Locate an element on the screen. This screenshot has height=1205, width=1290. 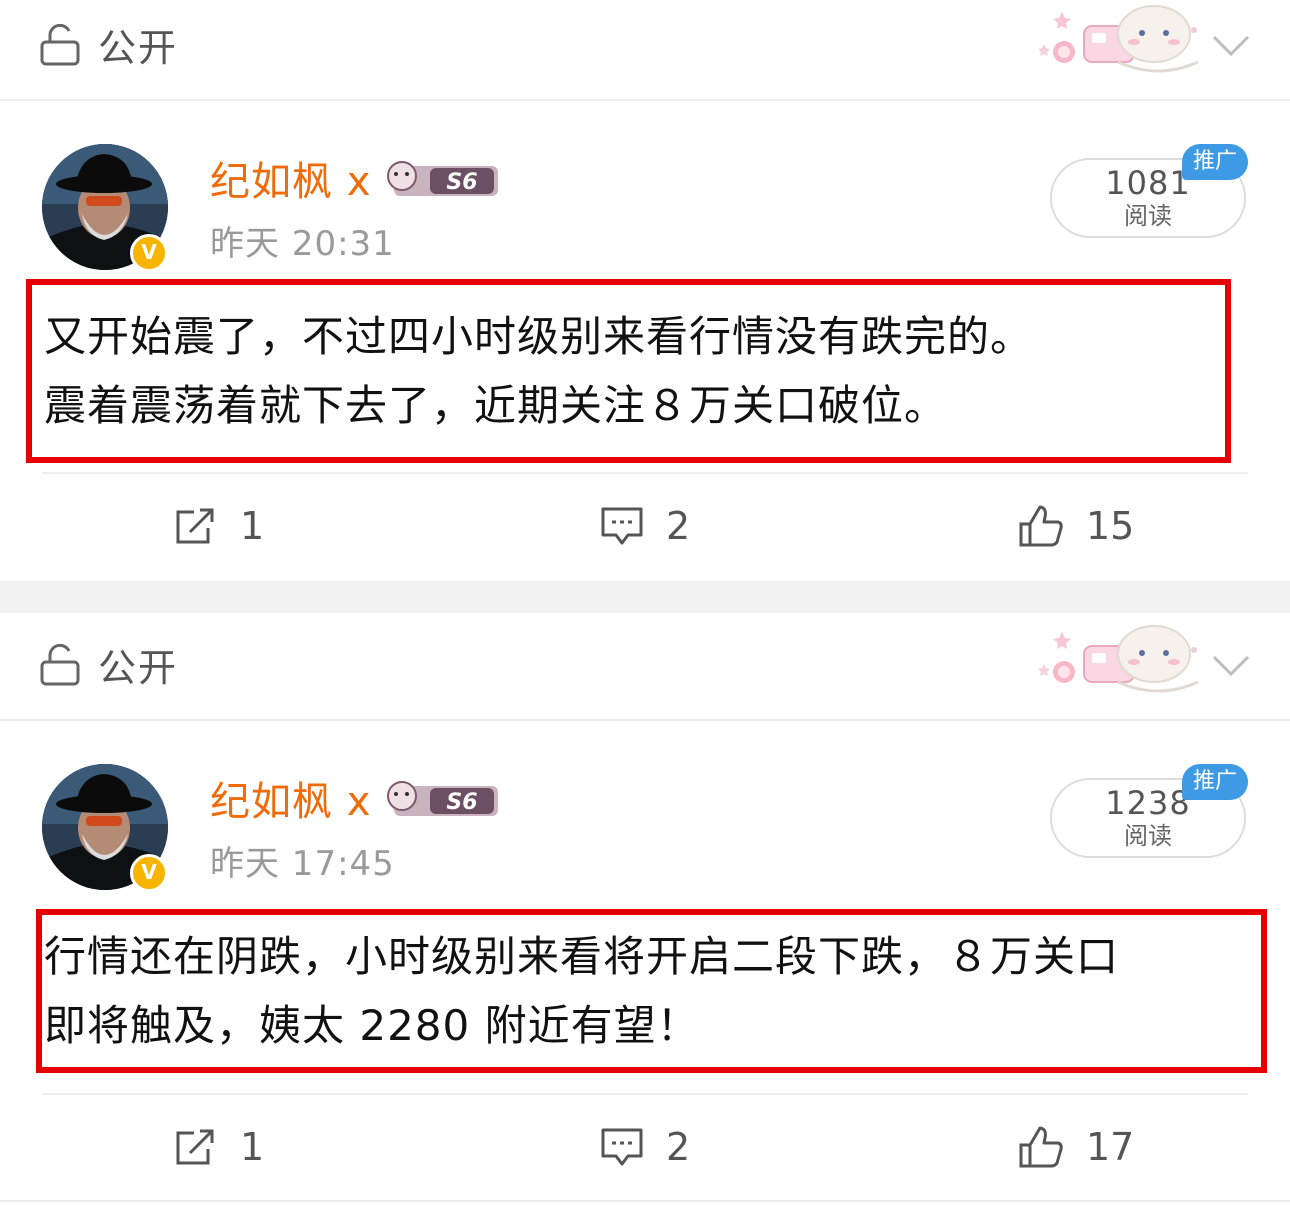
like-count: 15 is located at coordinates (1110, 526).